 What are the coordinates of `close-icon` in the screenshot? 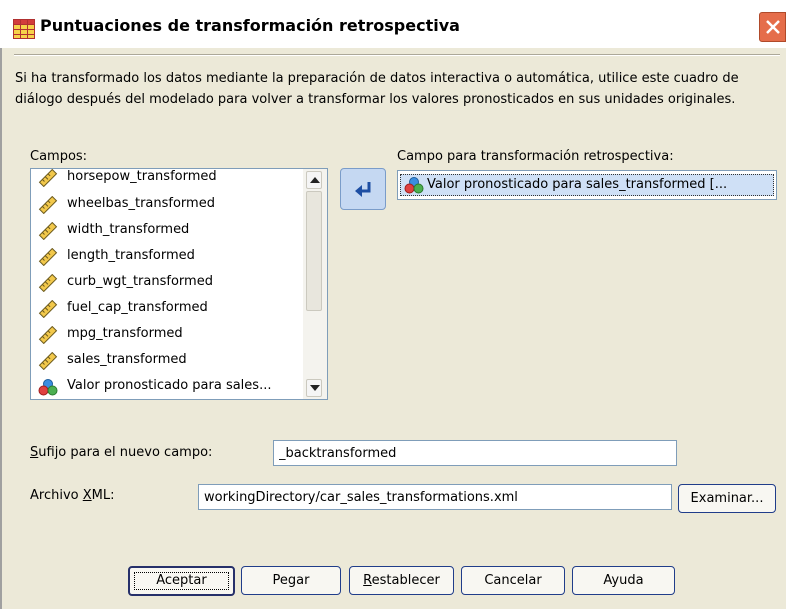 It's located at (773, 27).